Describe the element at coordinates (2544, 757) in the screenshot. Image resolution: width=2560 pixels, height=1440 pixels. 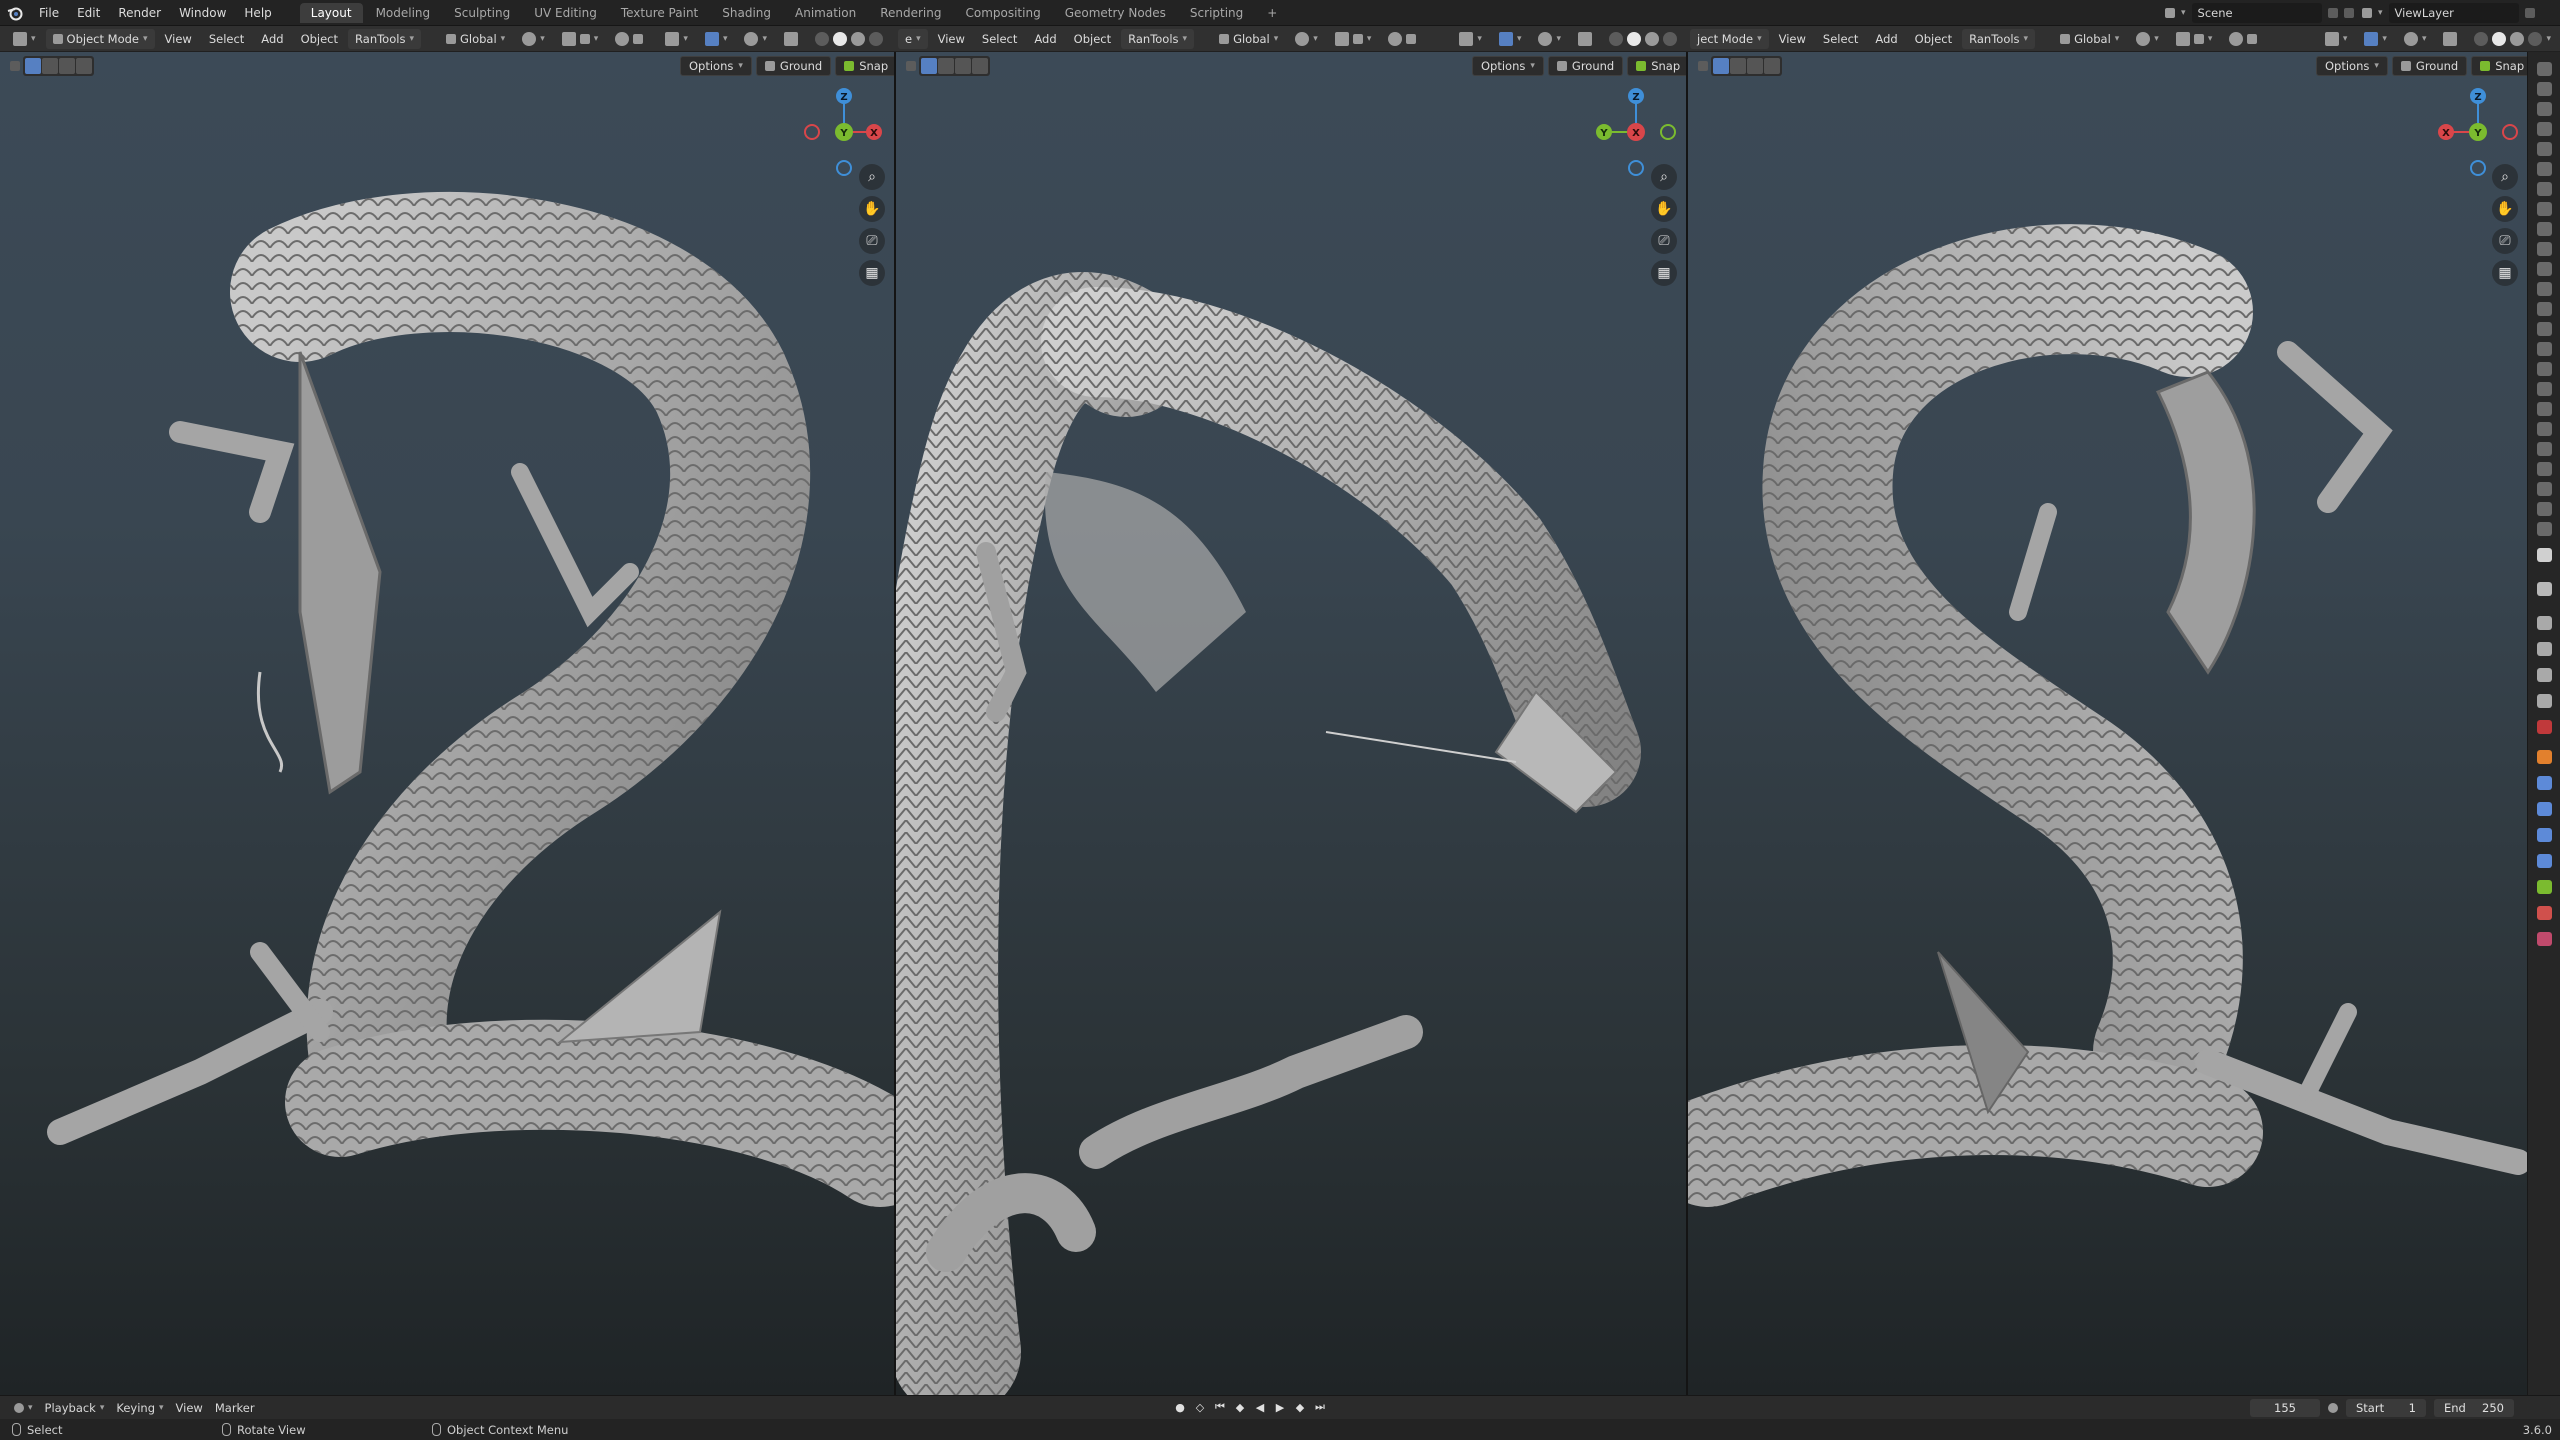
I see `object-properties-icon` at that location.